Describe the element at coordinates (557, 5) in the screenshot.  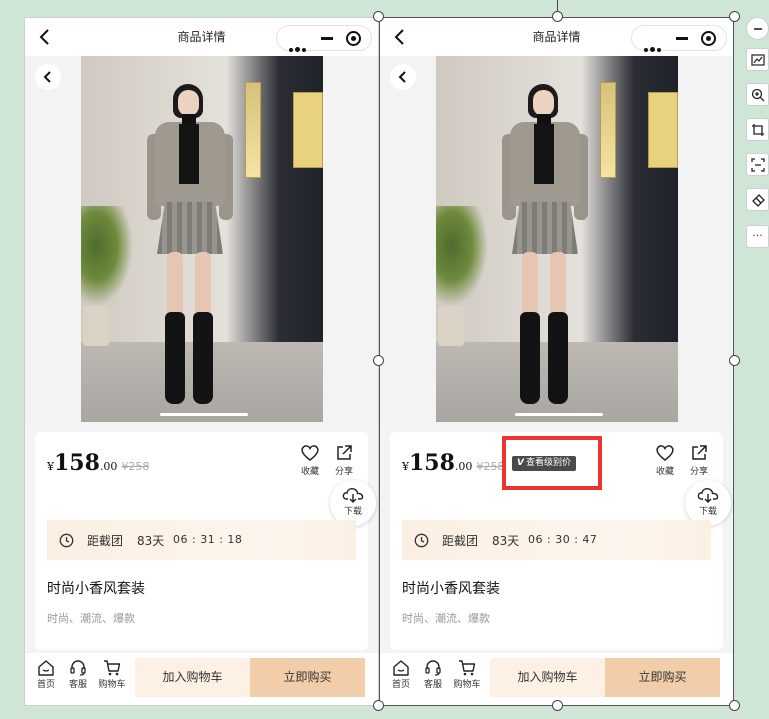
I see `rotate-stem` at that location.